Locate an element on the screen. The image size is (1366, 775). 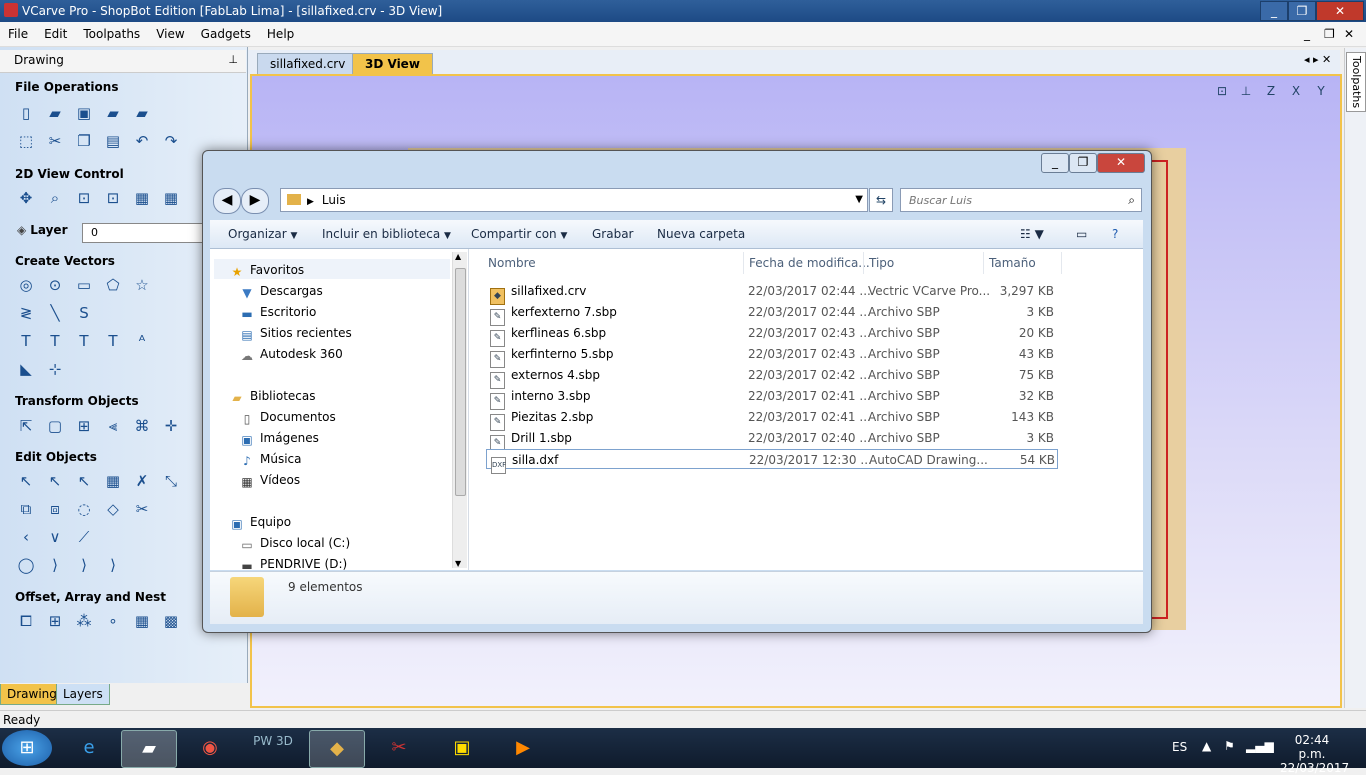
scroll-down-icon: ▼ is located at coordinates (458, 563).